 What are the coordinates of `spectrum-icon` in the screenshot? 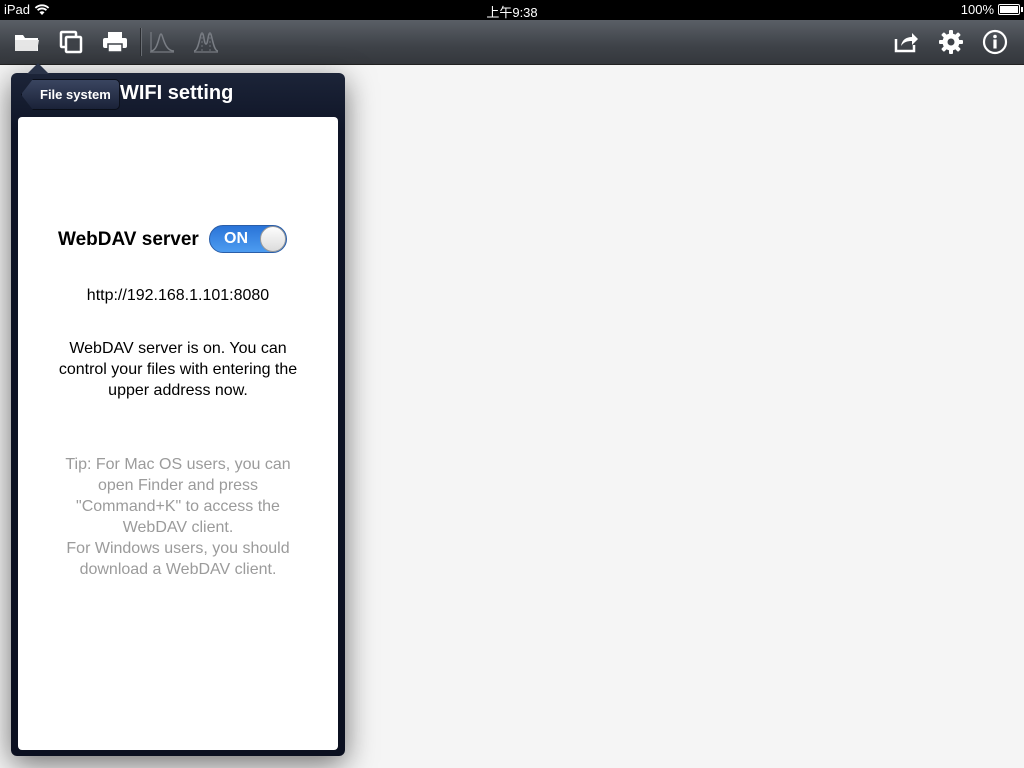 It's located at (162, 42).